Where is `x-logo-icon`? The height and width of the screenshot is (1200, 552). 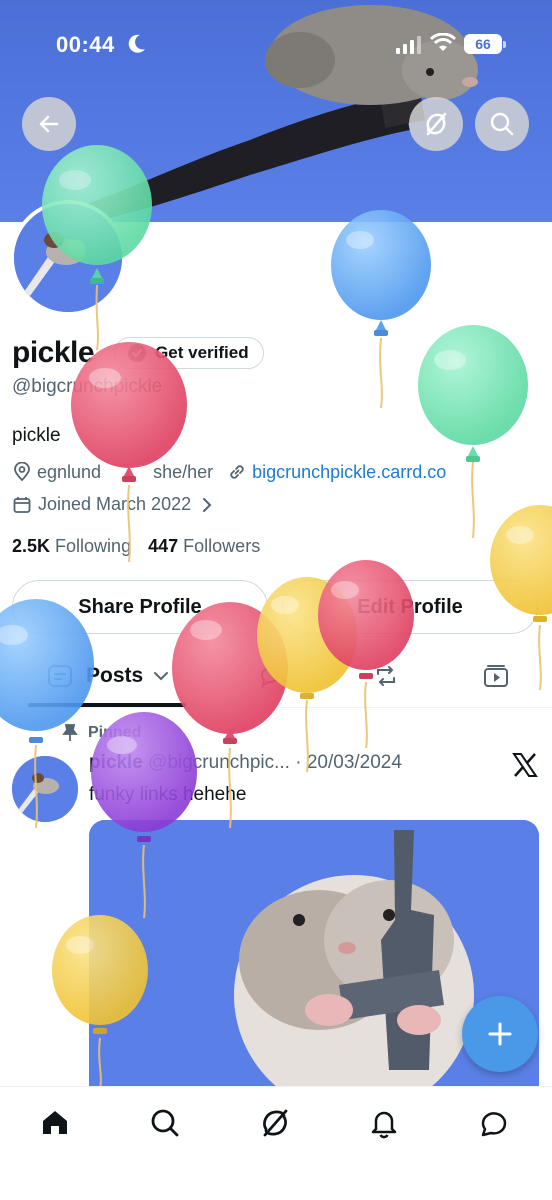 x-logo-icon is located at coordinates (525, 767).